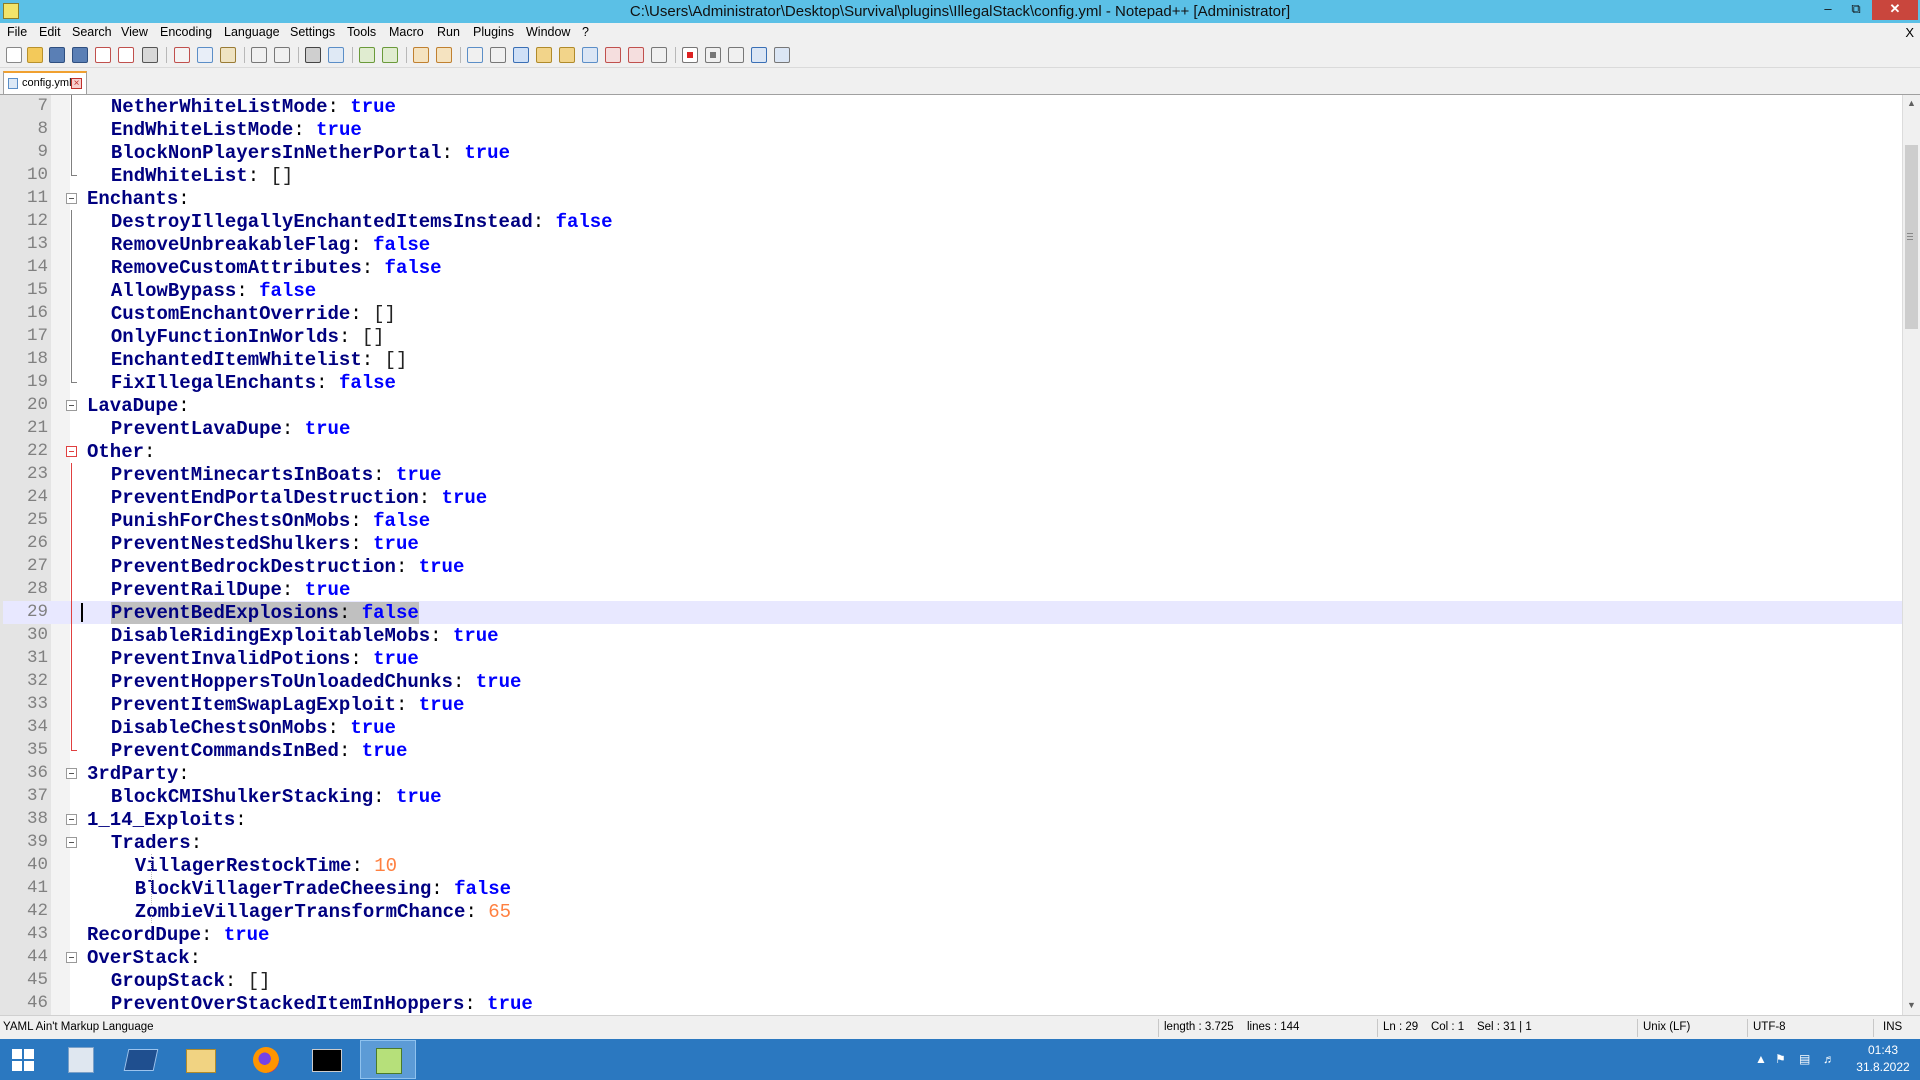  I want to click on code-line: 9 BlockNonPlayersInNetherPortal: true, so click(952, 152).